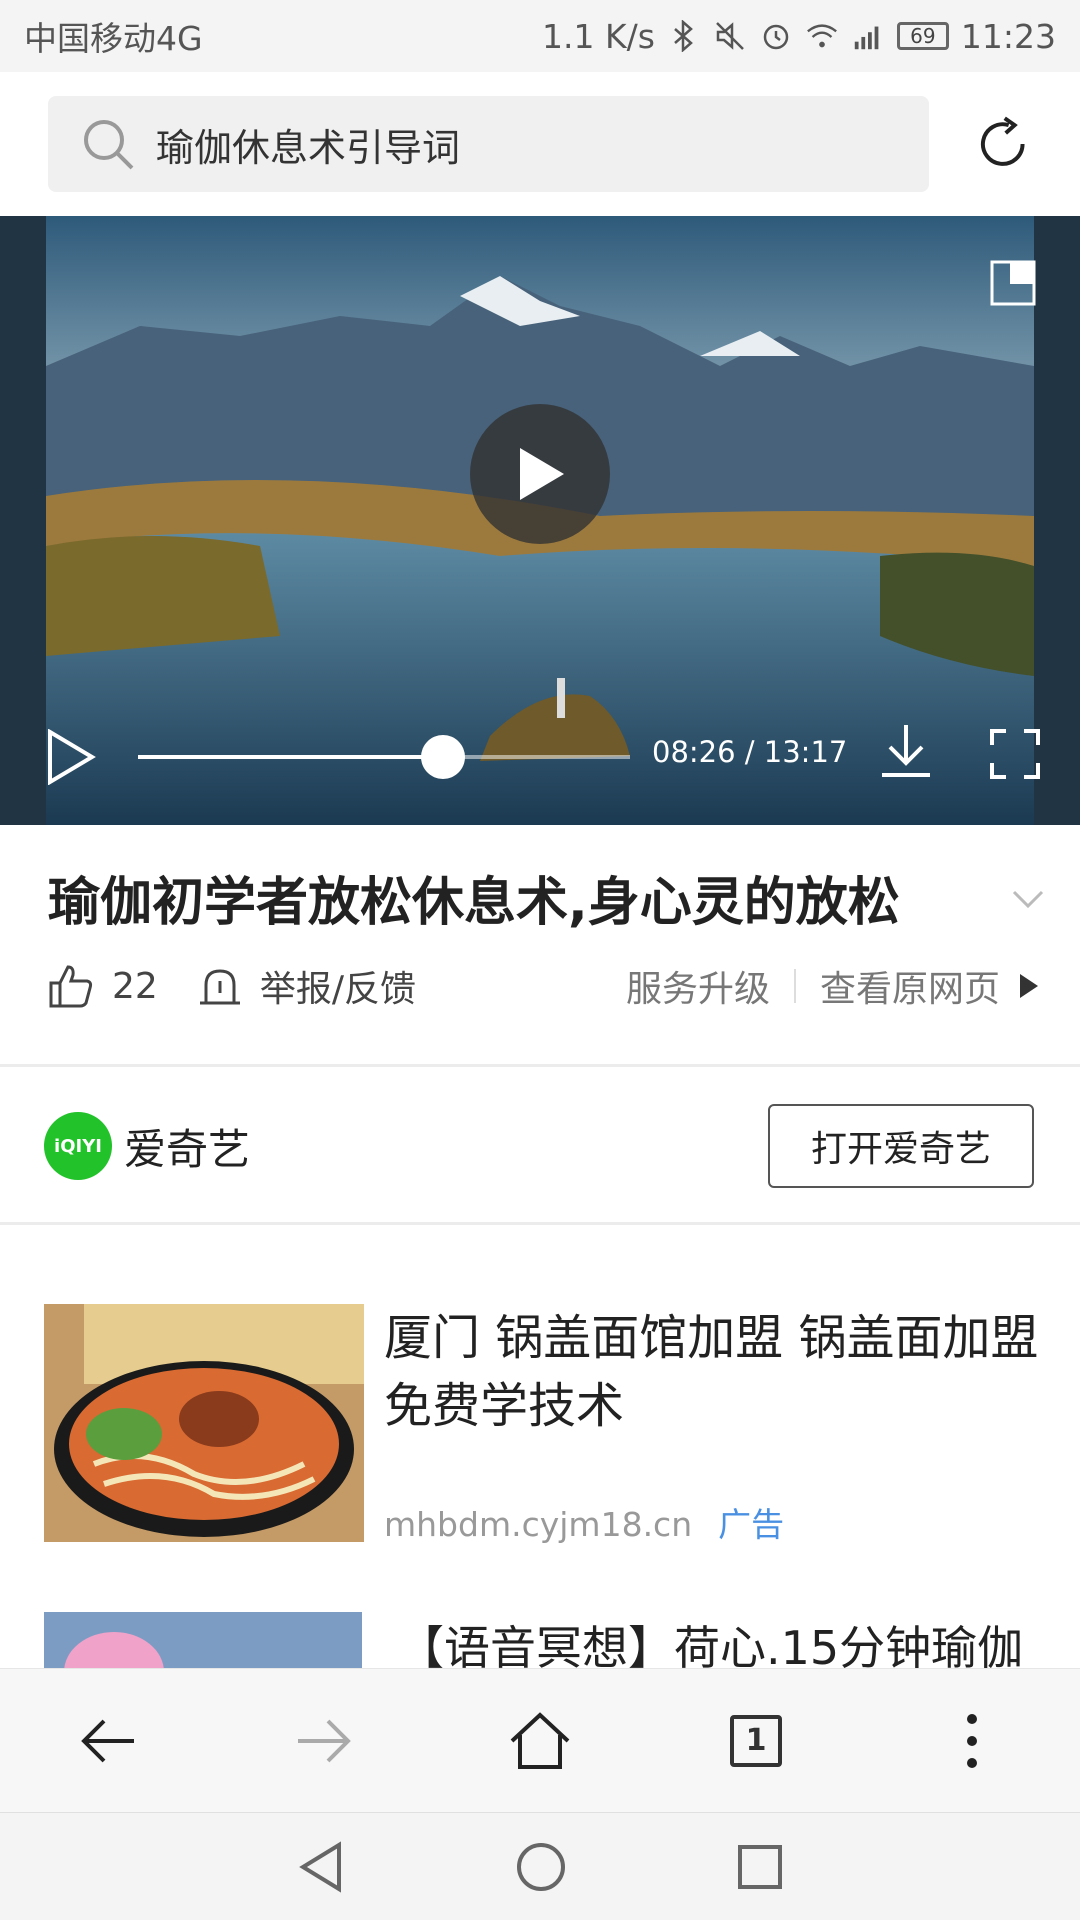 This screenshot has height=1920, width=1080. I want to click on refresh-icon, so click(1002, 144).